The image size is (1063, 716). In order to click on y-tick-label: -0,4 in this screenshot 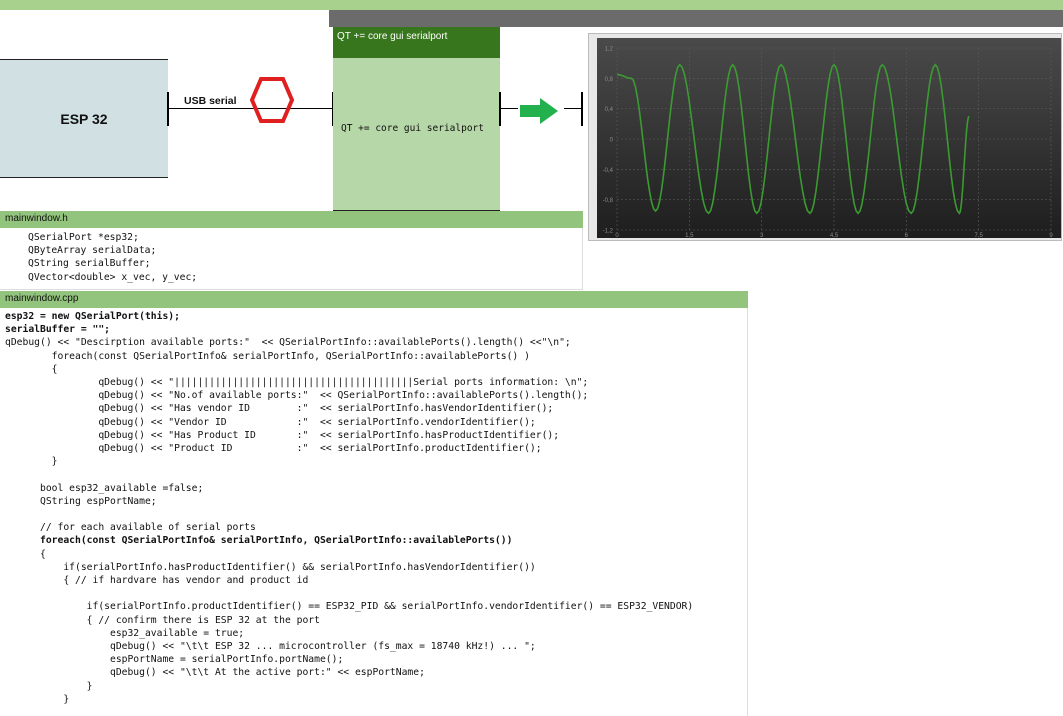, I will do `click(608, 171)`.